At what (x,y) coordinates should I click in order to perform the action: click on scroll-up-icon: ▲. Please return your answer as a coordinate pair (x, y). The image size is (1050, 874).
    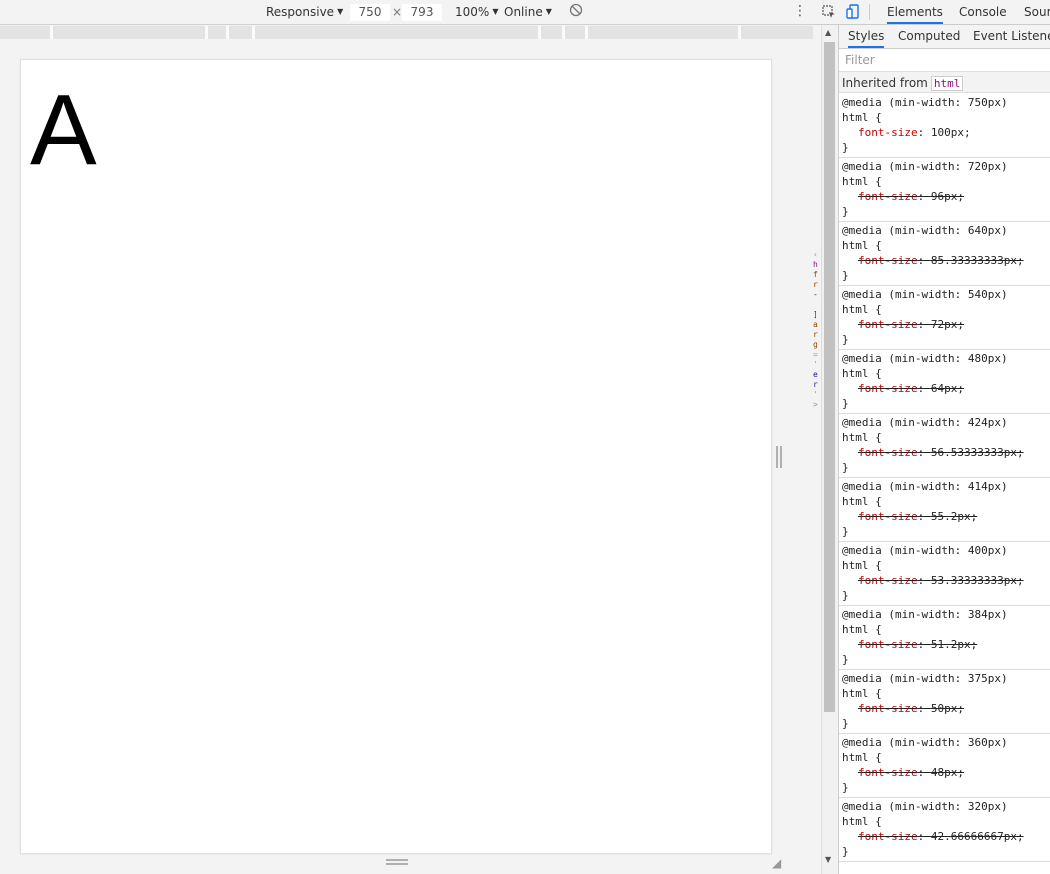
    Looking at the image, I should click on (828, 32).